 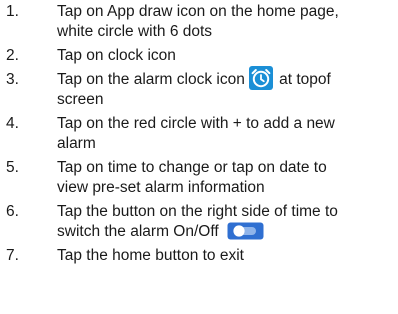 What do you see at coordinates (12, 212) in the screenshot?
I see `step-number: 6.` at bounding box center [12, 212].